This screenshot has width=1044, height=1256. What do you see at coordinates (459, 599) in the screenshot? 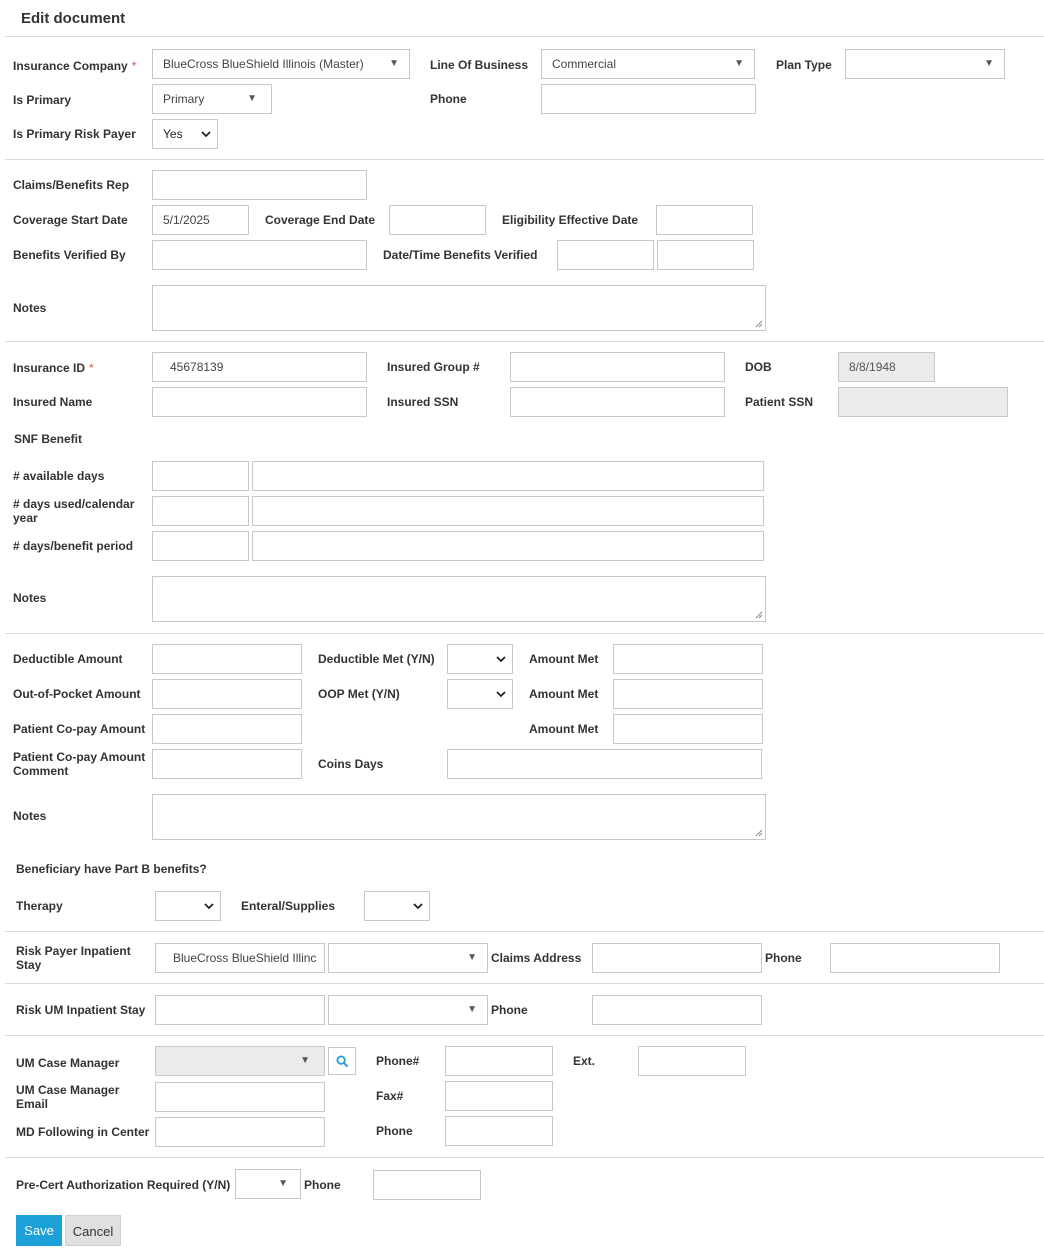
I see `snf-notes-textarea` at bounding box center [459, 599].